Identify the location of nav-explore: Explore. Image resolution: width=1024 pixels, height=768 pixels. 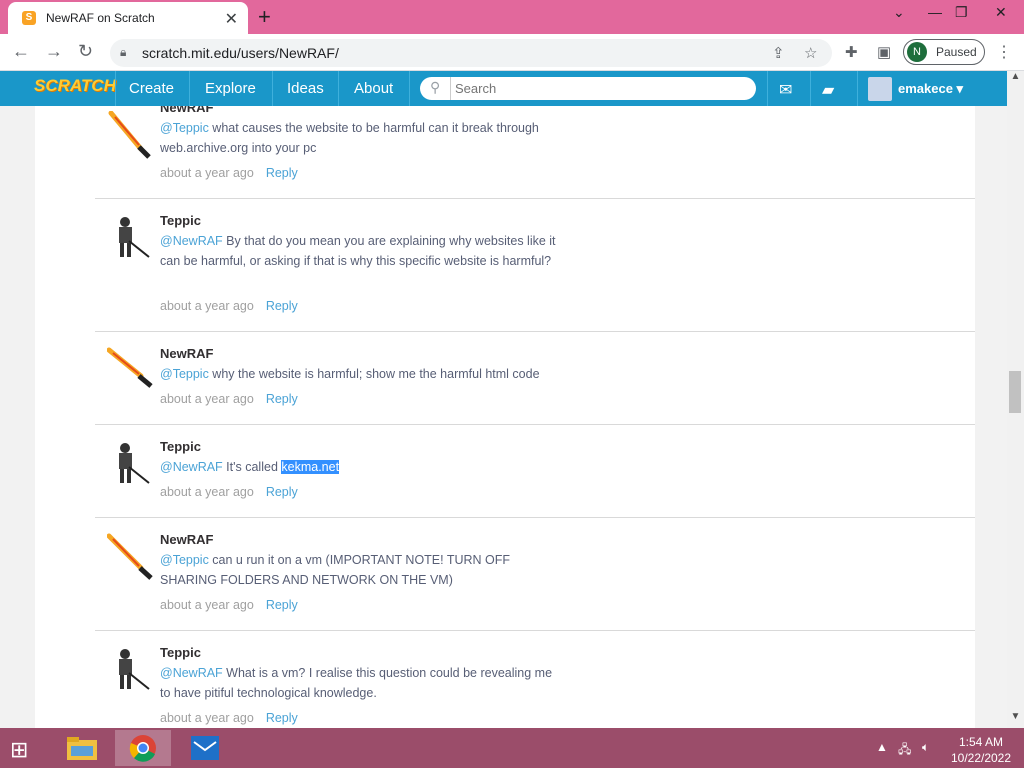
(230, 88).